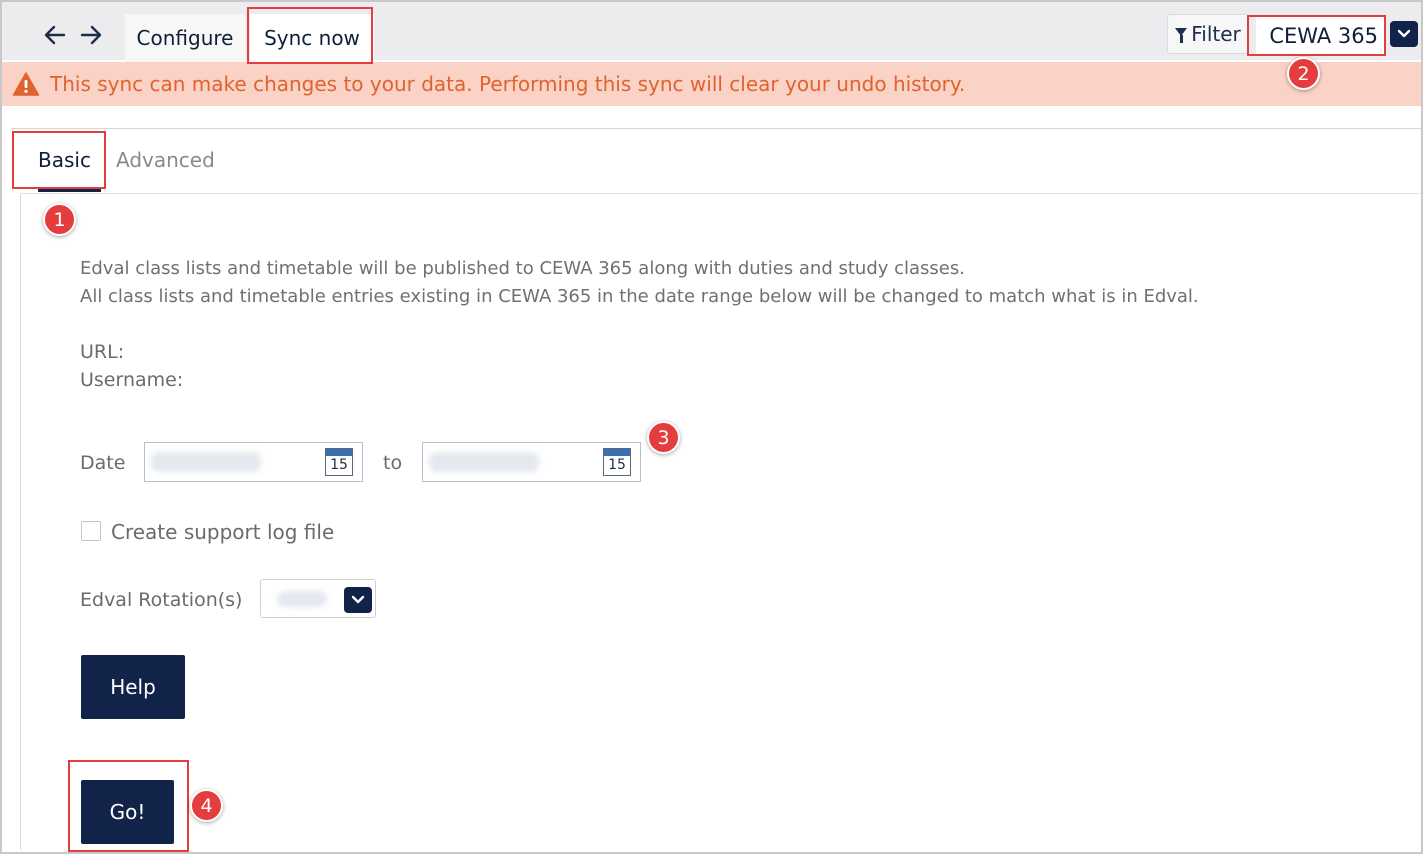  I want to click on arrow-right-icon, so click(91, 37).